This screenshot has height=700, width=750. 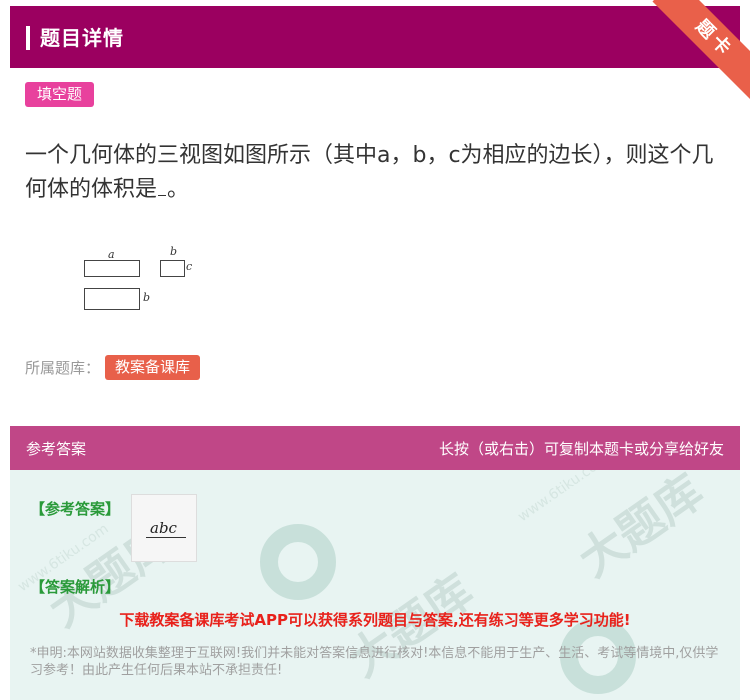 What do you see at coordinates (369, 172) in the screenshot?
I see `question-stem: 一个几何体的三视图如图所示（其中a，b，c为相应的边长），则这个几何体的体积是` at bounding box center [369, 172].